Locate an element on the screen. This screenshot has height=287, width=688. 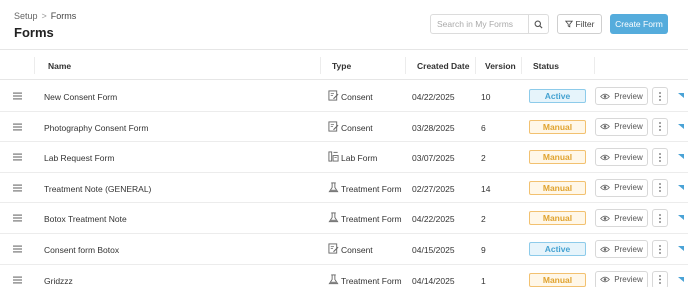
page-title: Forms is located at coordinates (34, 32).